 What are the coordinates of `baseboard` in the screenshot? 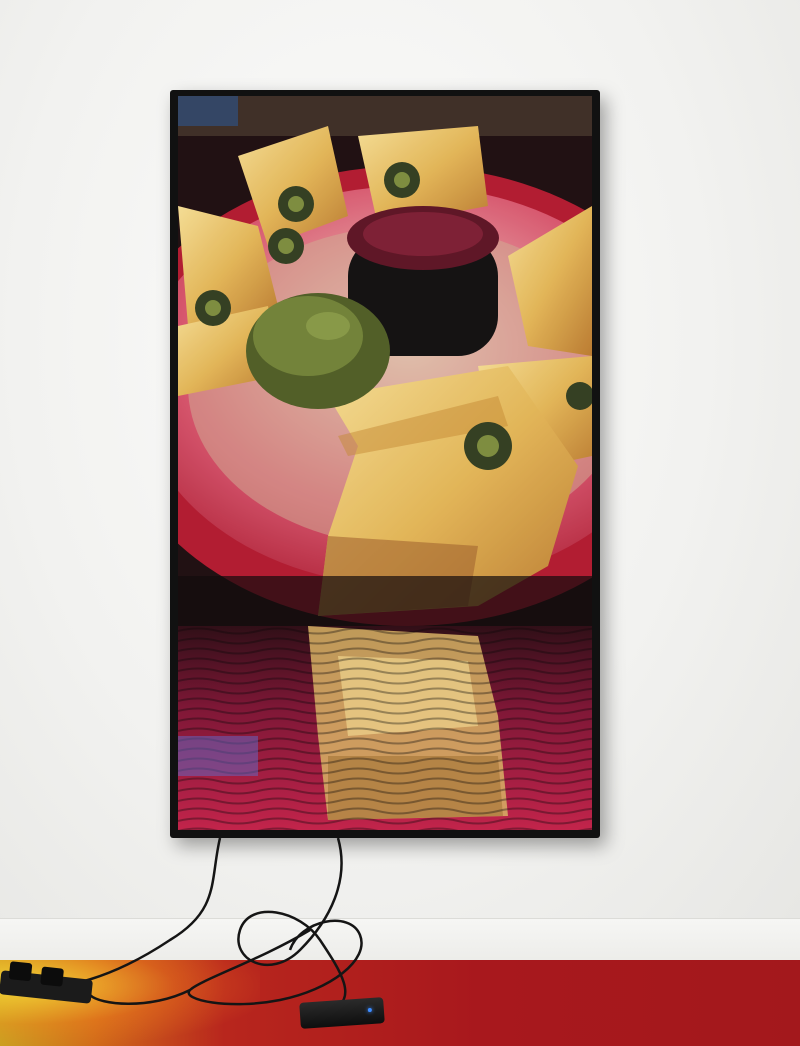 It's located at (400, 940).